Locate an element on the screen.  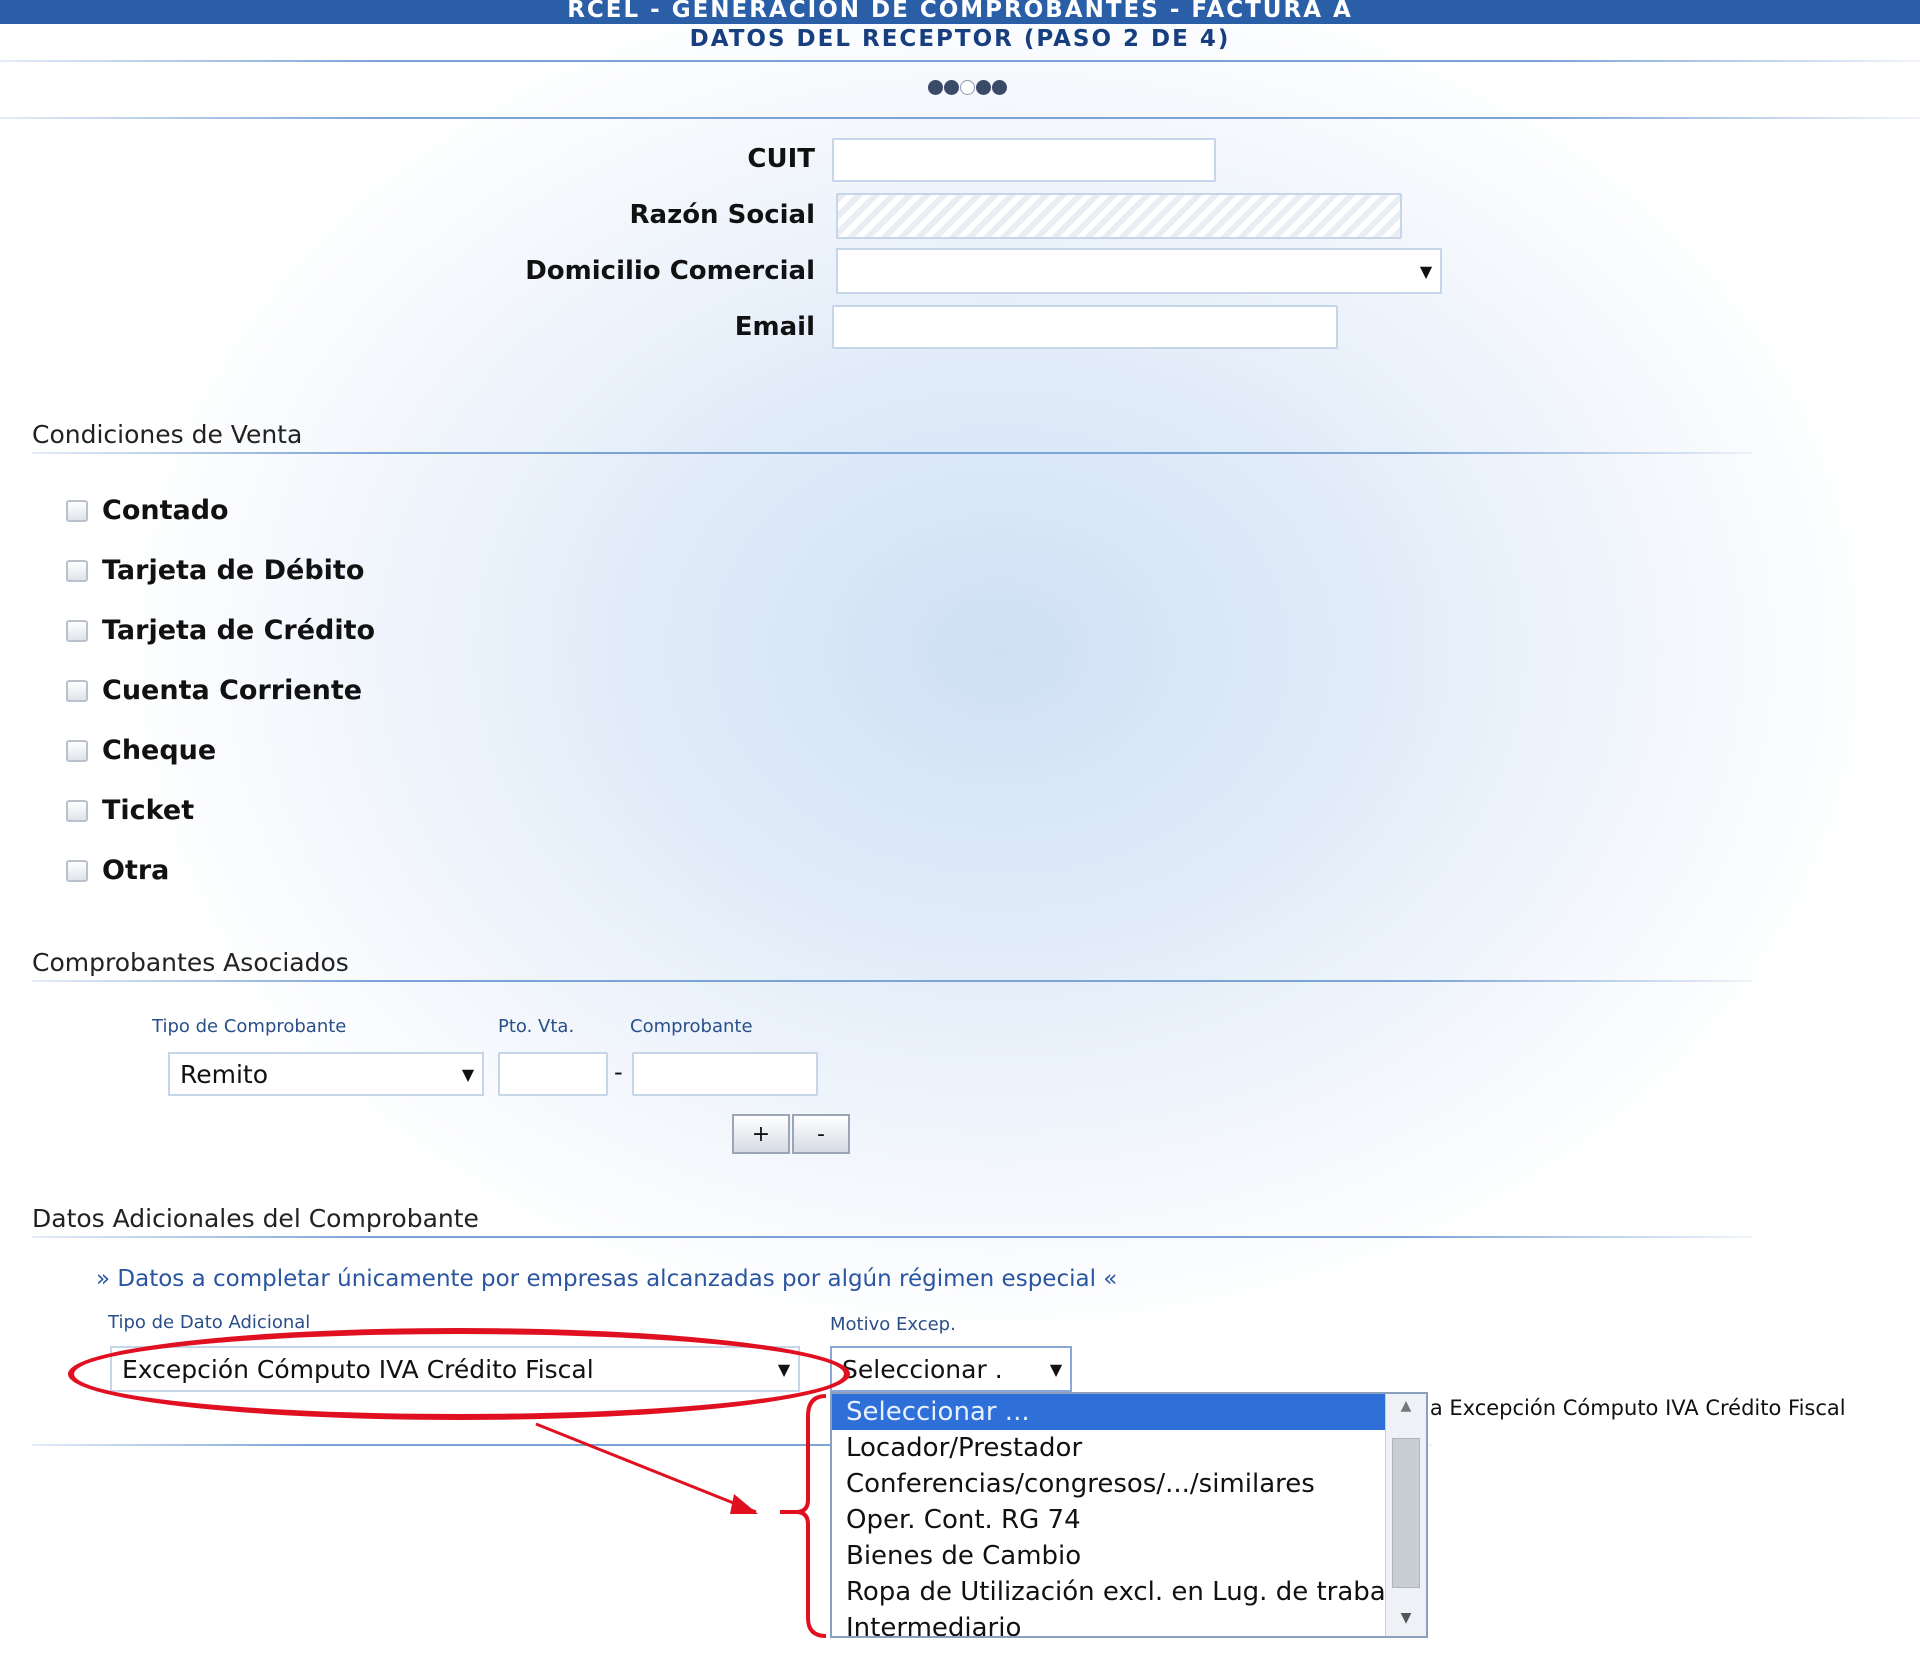
section-title-condiciones: Condiciones de Venta is located at coordinates (167, 434).